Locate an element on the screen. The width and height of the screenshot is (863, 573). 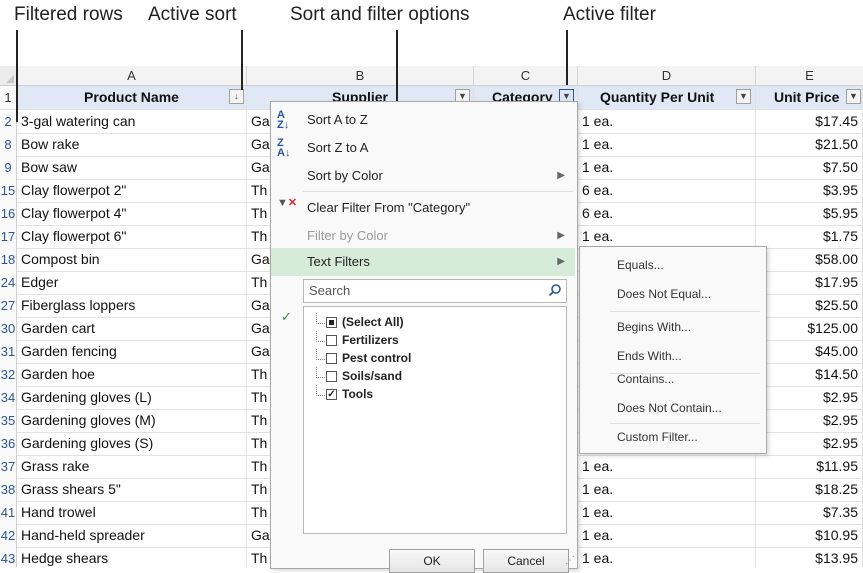
column-header-d: D is located at coordinates (667, 75).